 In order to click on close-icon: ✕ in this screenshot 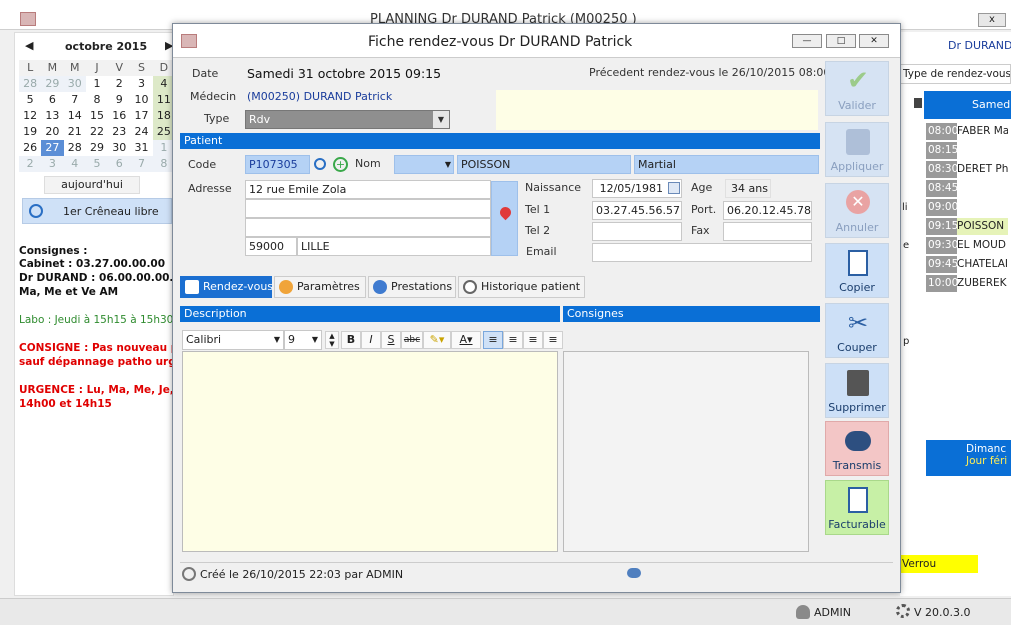, I will do `click(874, 41)`.